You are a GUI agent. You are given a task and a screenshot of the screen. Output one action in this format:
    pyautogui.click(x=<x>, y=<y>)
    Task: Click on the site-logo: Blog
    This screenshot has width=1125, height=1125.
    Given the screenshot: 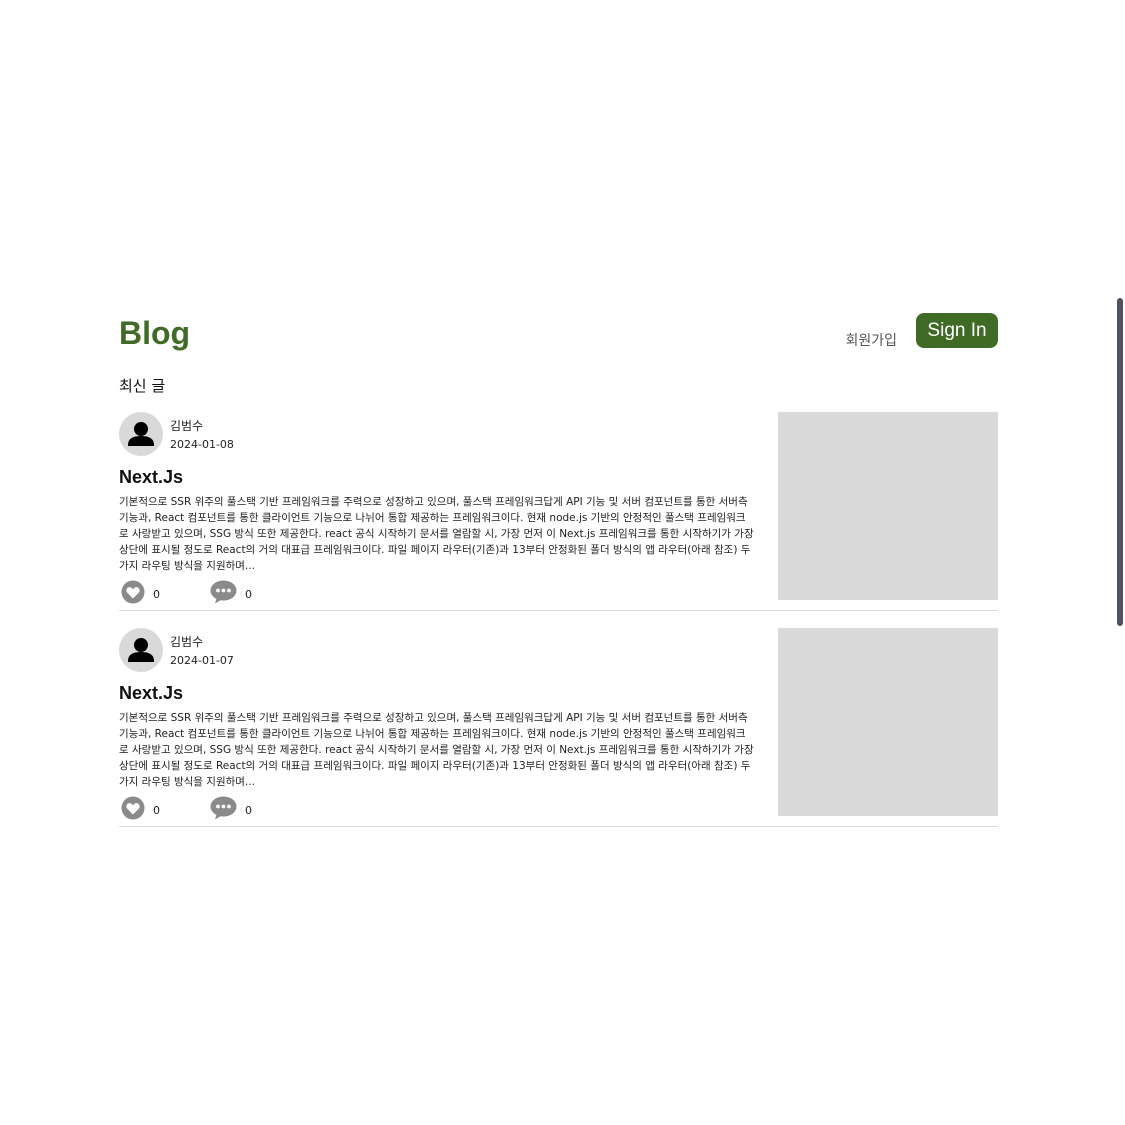 What is the action you would take?
    pyautogui.click(x=154, y=333)
    